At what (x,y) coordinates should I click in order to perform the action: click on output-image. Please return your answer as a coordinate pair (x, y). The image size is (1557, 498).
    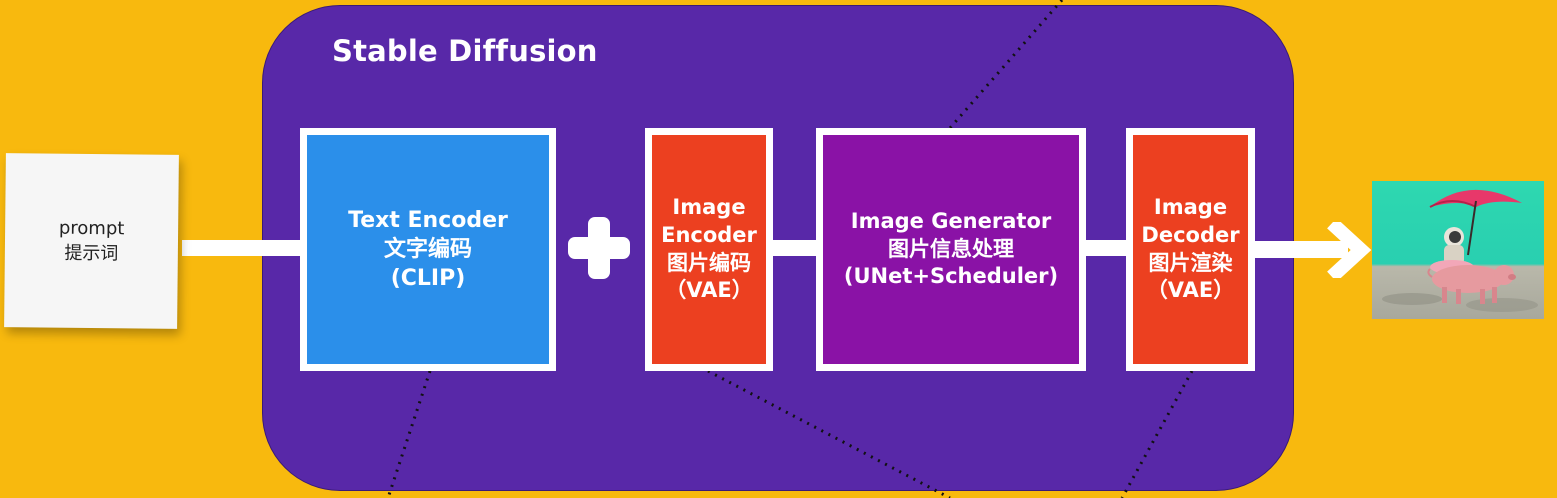
    Looking at the image, I should click on (1458, 250).